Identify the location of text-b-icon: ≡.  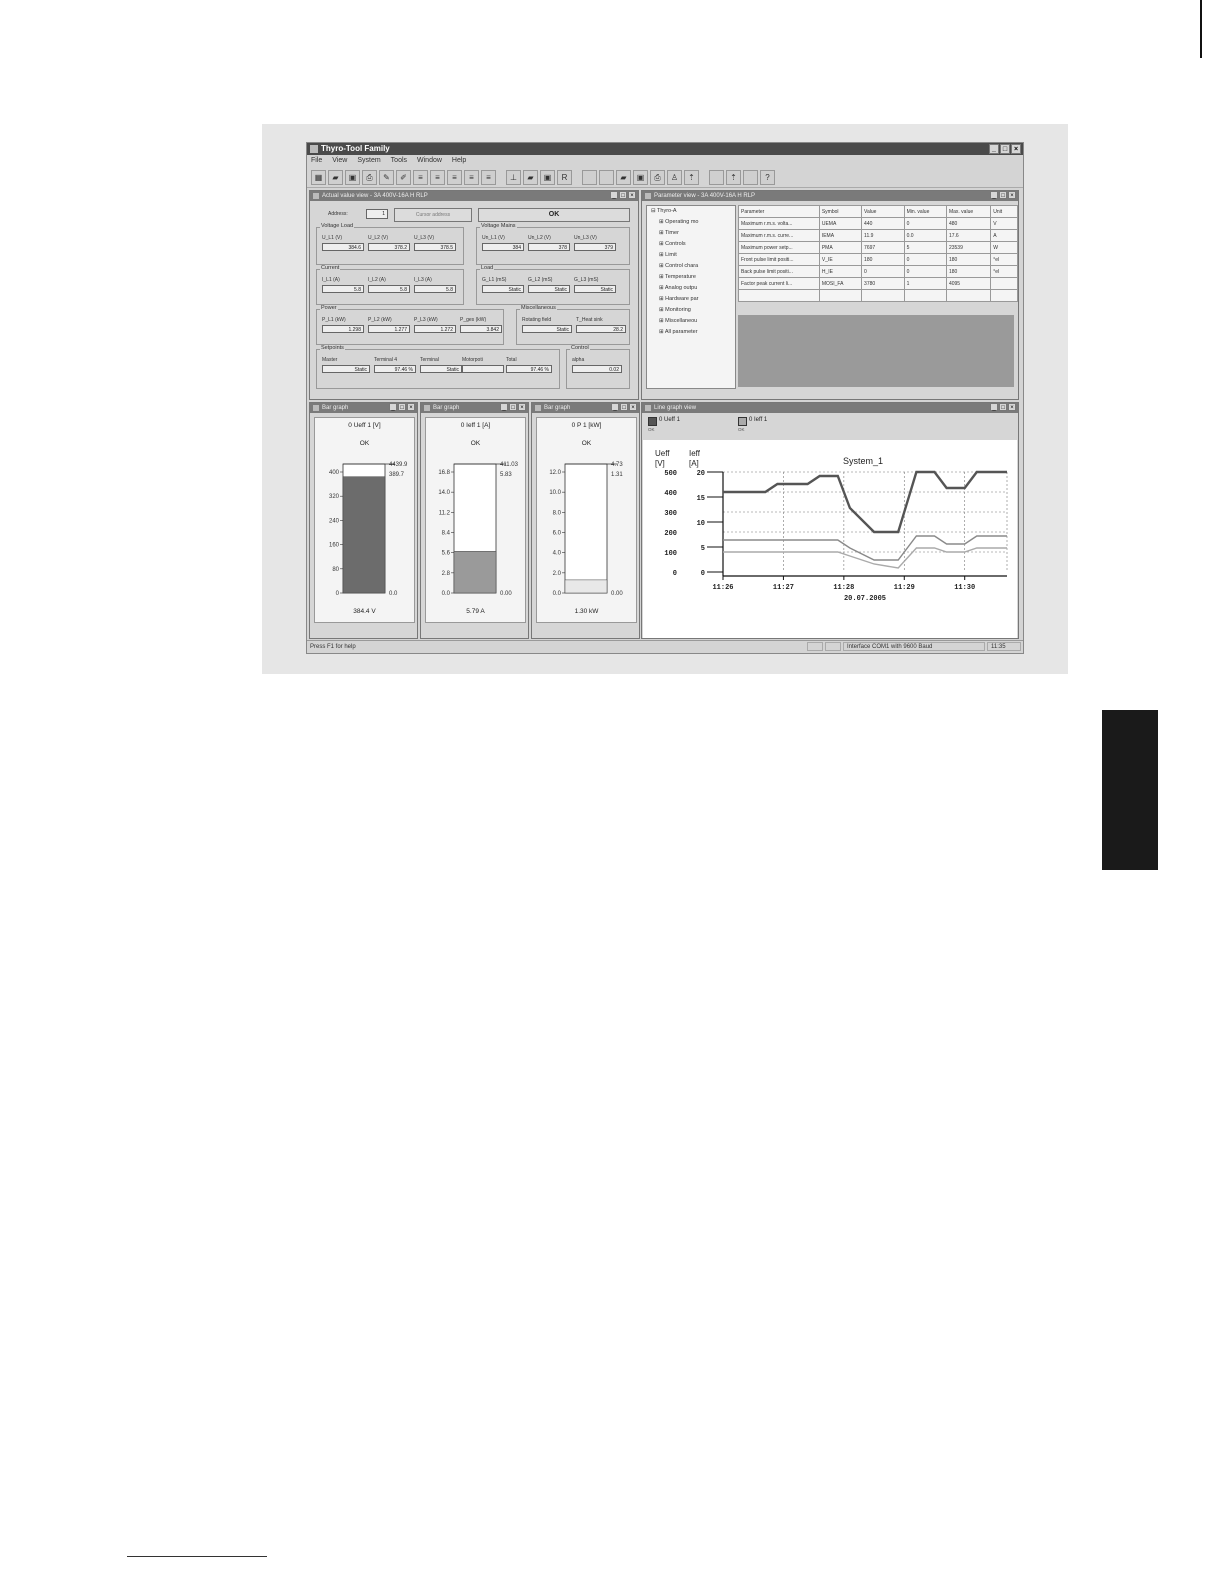
(437, 177).